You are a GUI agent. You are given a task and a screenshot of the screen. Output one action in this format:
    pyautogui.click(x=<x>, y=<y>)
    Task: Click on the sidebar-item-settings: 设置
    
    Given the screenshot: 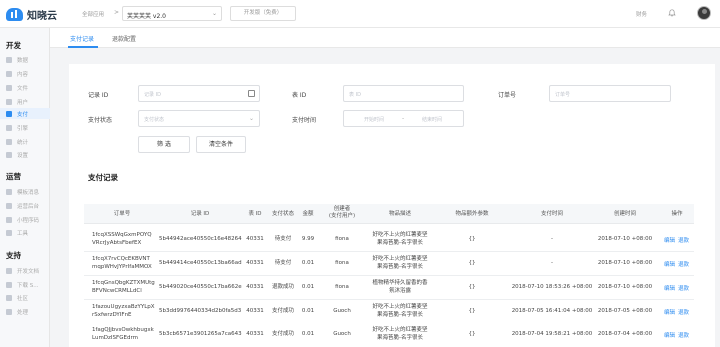 What is the action you would take?
    pyautogui.click(x=28, y=154)
    